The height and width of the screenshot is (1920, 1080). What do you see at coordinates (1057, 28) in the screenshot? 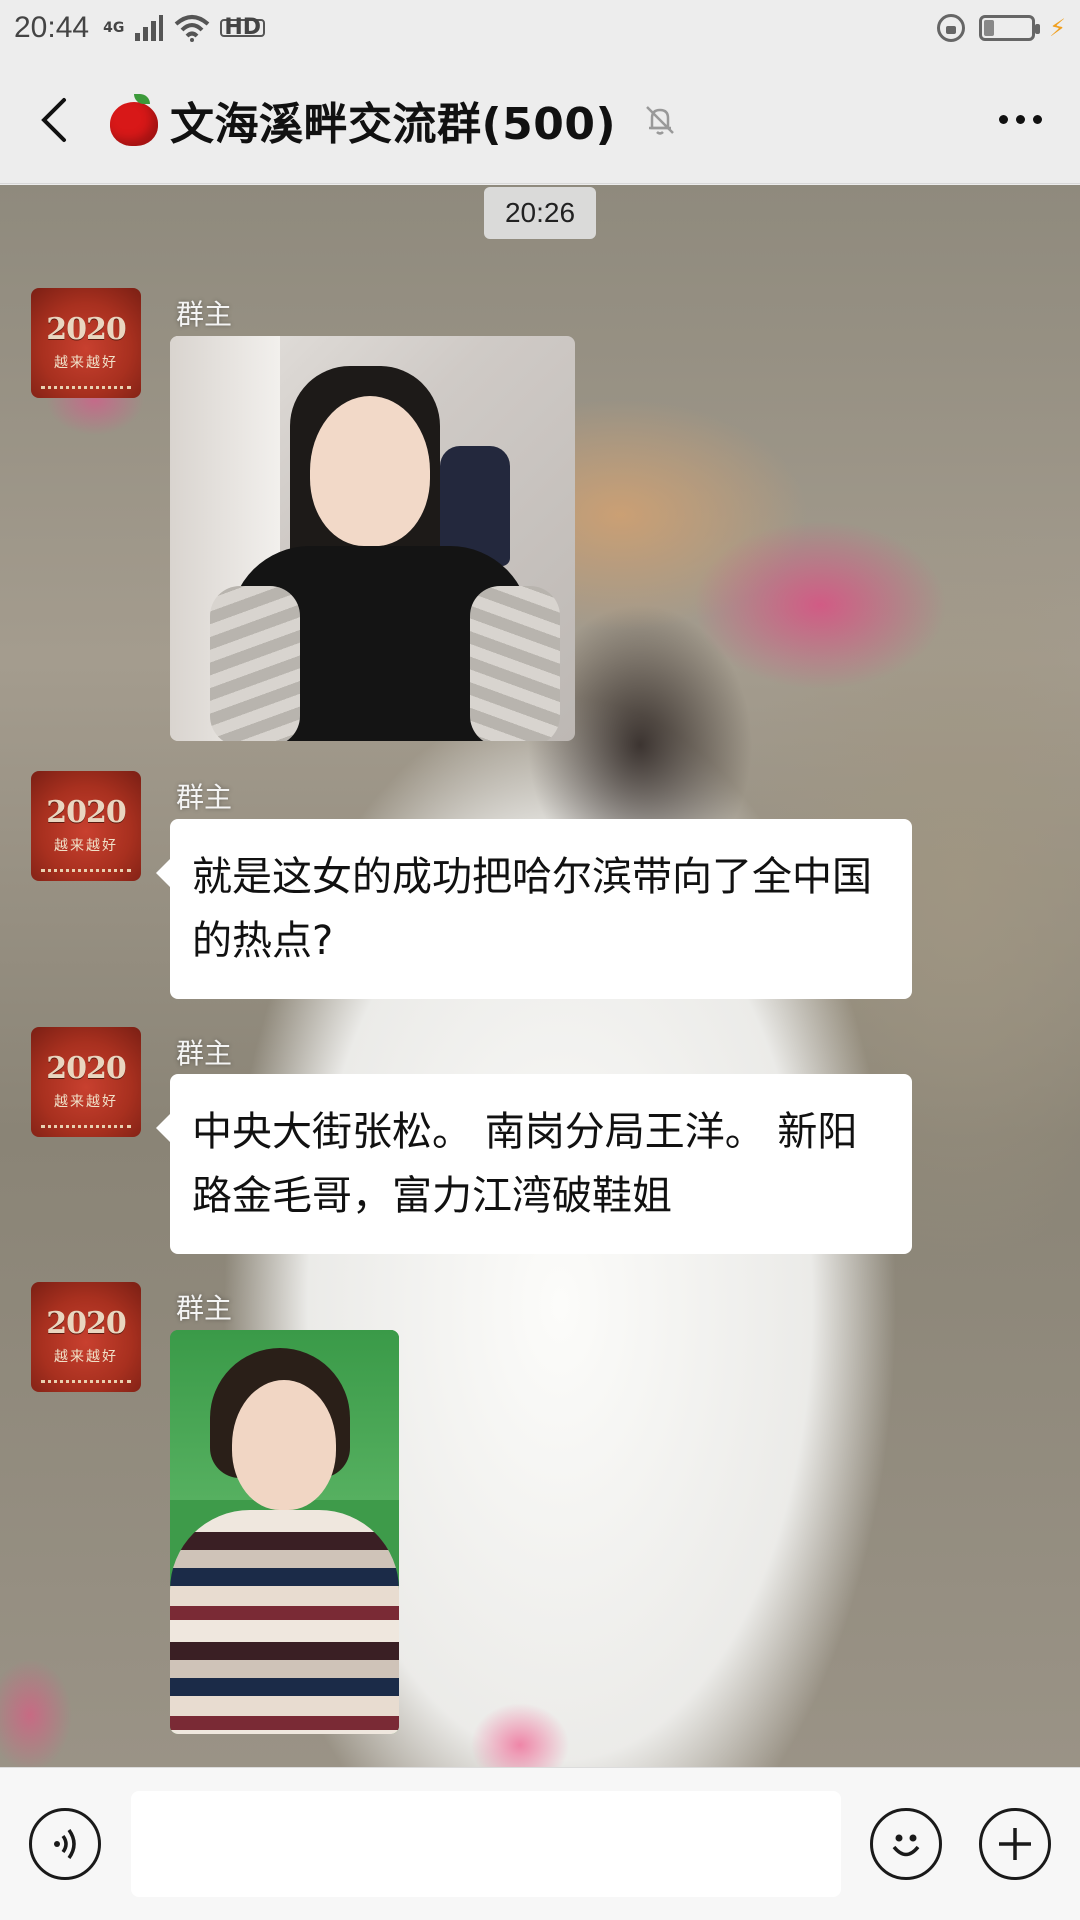
I see `charging-icon: ⚡` at bounding box center [1057, 28].